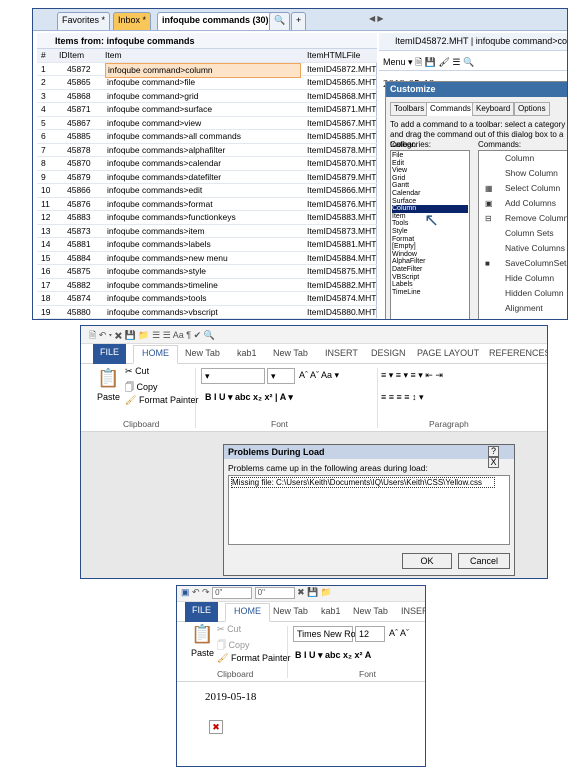  What do you see at coordinates (518, 353) in the screenshot?
I see `tab-references: REFERENCES` at bounding box center [518, 353].